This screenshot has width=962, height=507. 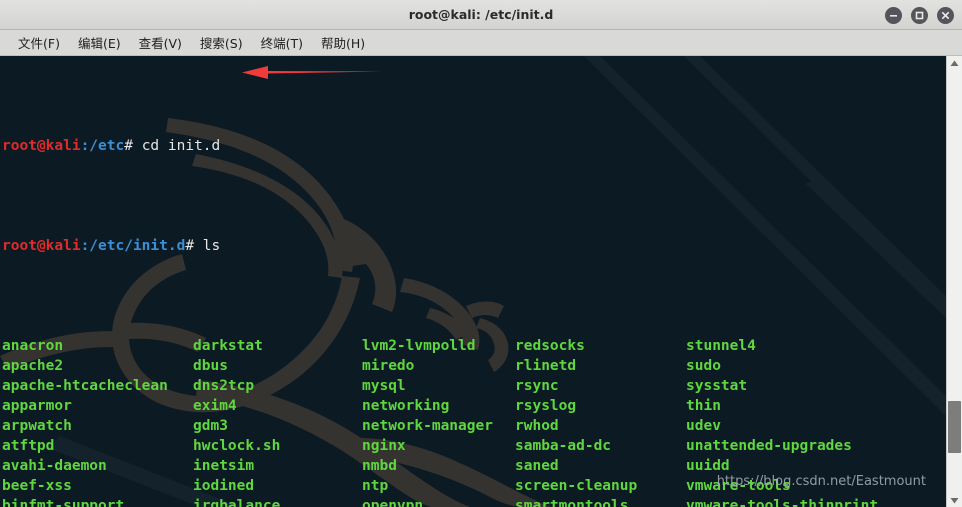 I want to click on ls-entry: ntp, so click(x=375, y=486).